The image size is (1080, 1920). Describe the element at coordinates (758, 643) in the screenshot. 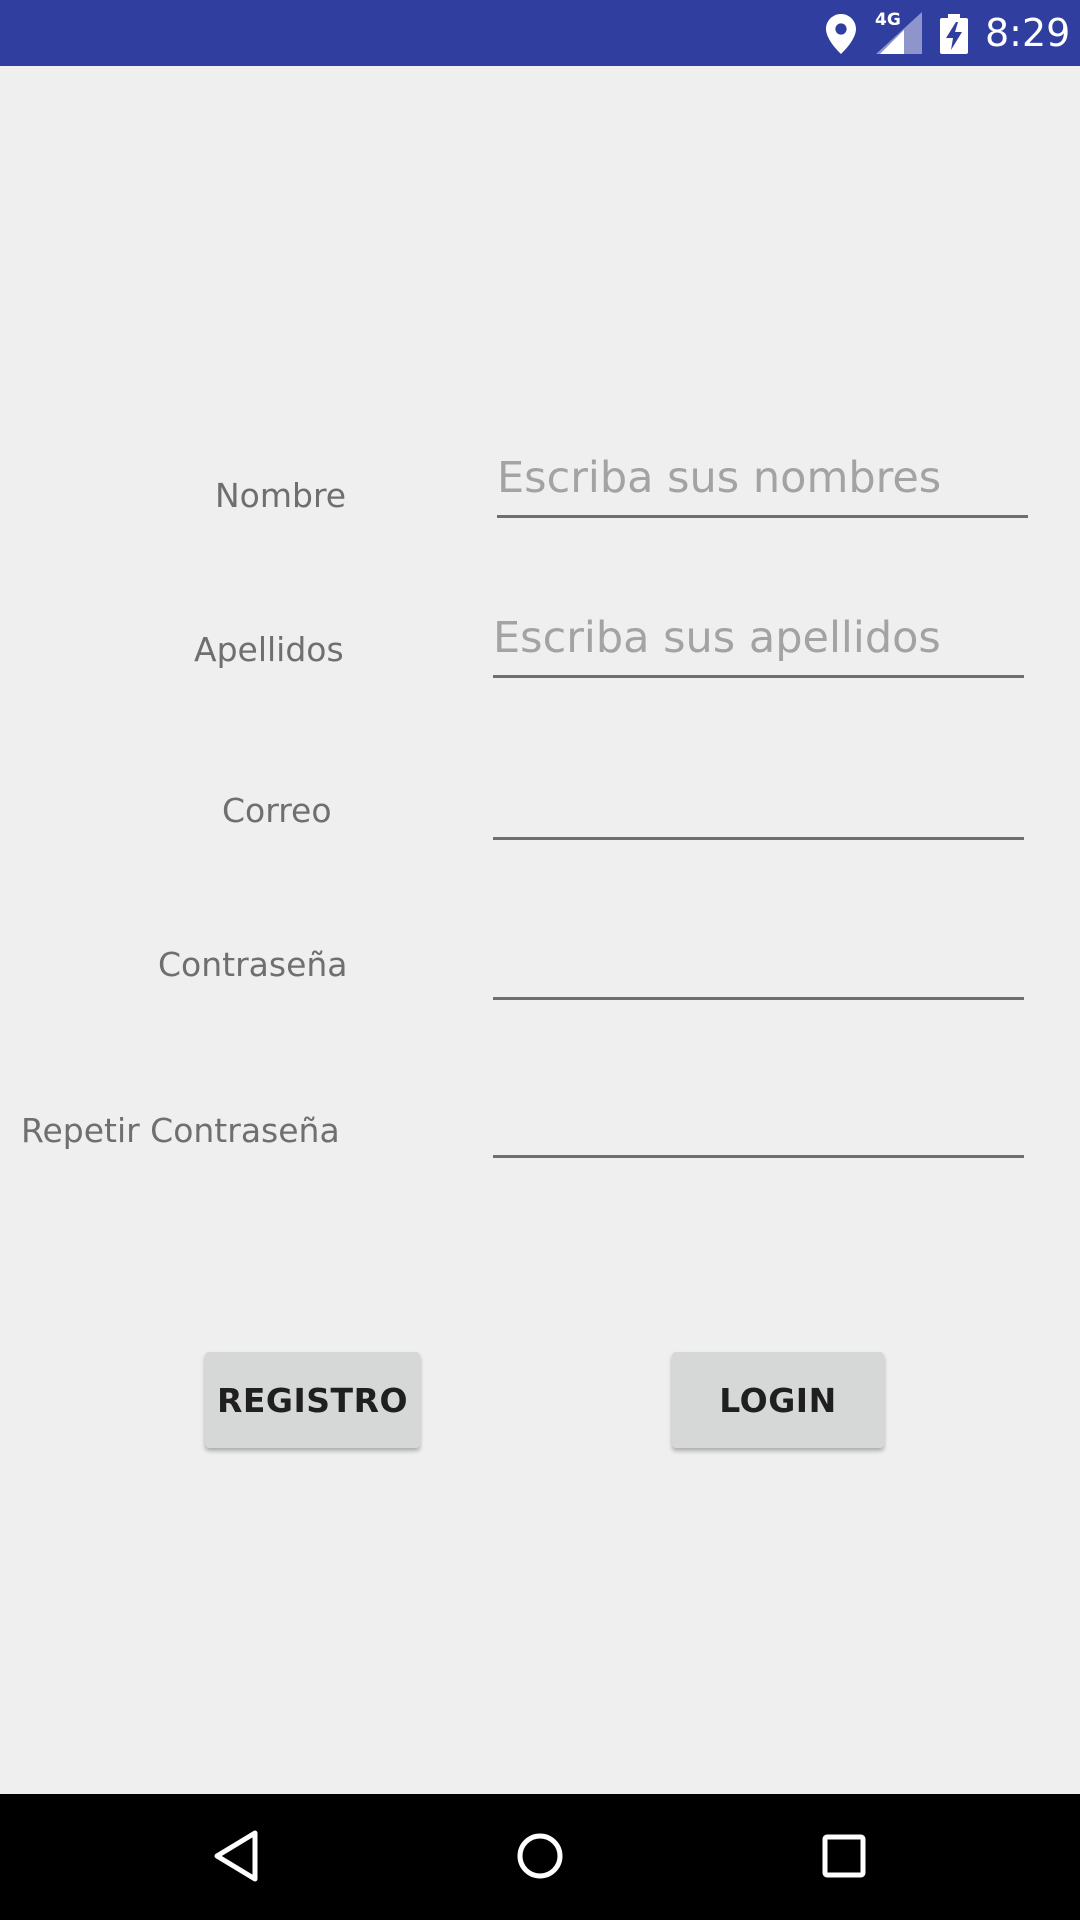

I see `apellidos-input` at that location.